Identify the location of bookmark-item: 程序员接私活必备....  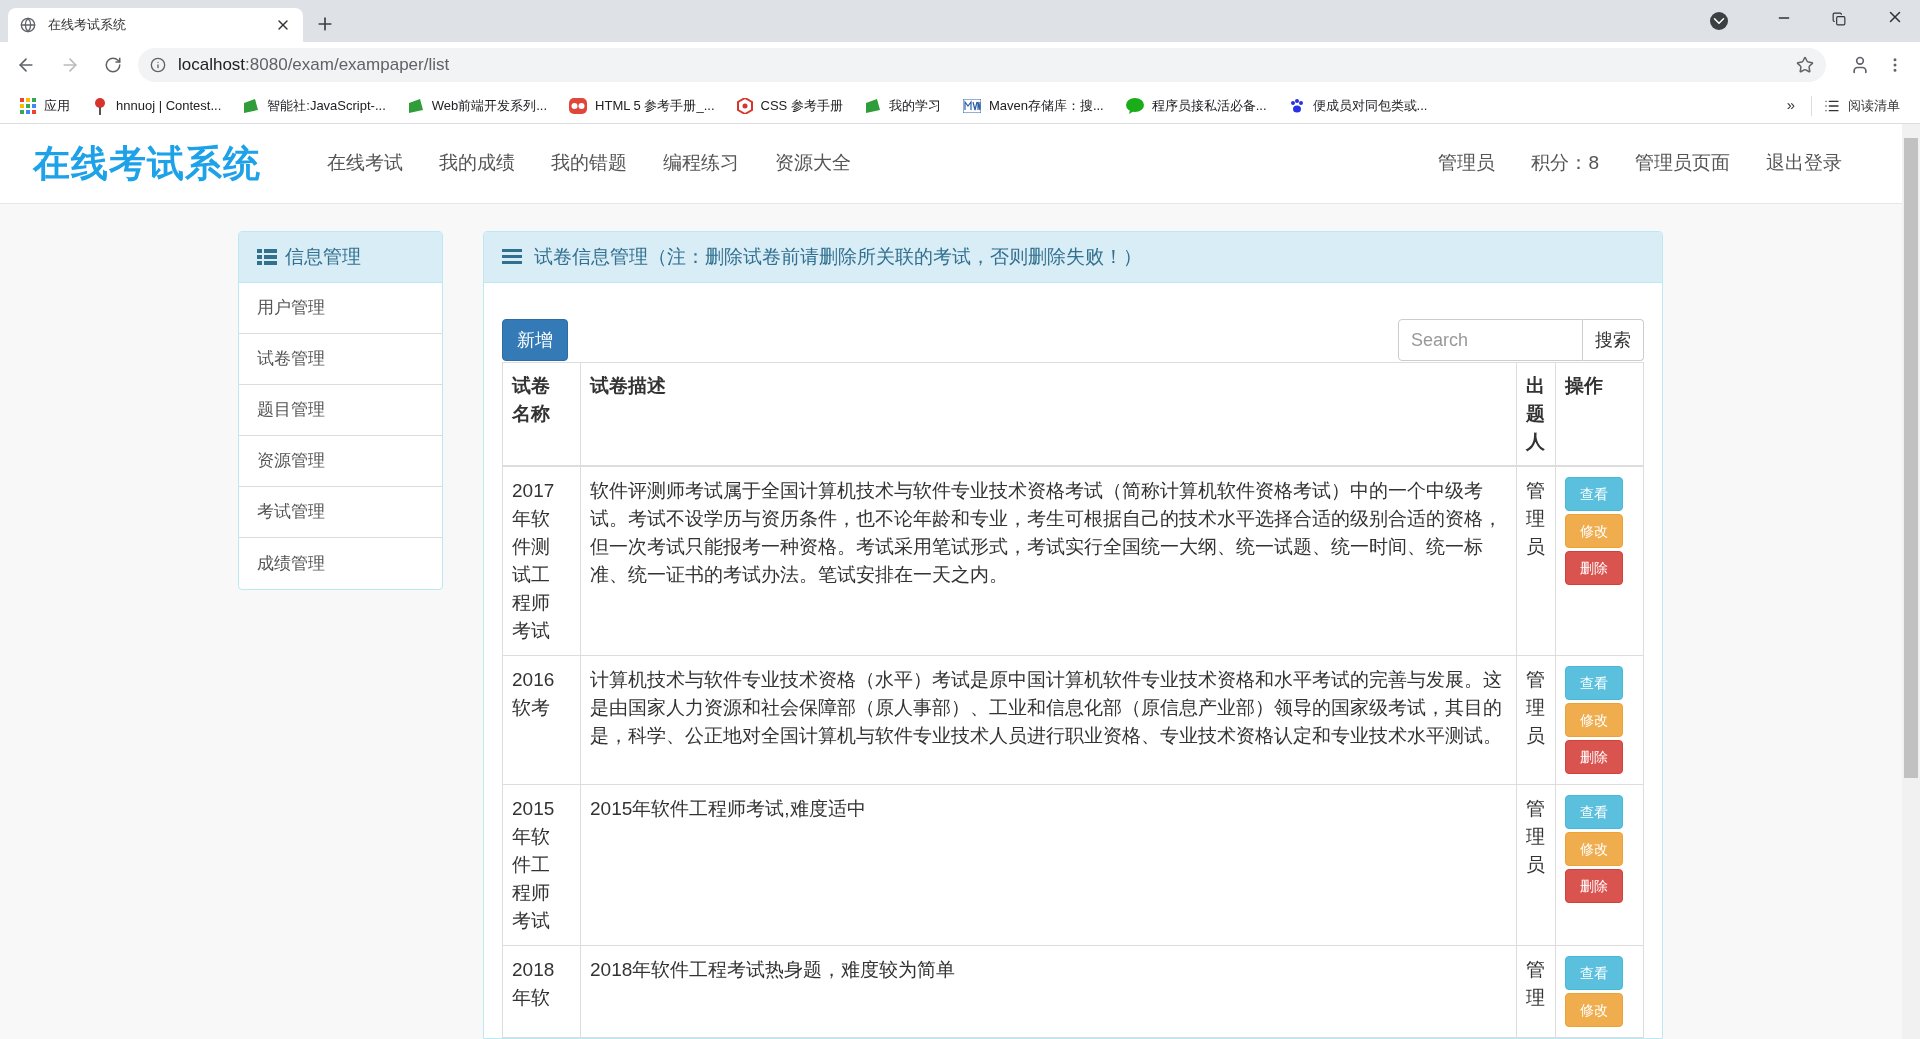
(1196, 105).